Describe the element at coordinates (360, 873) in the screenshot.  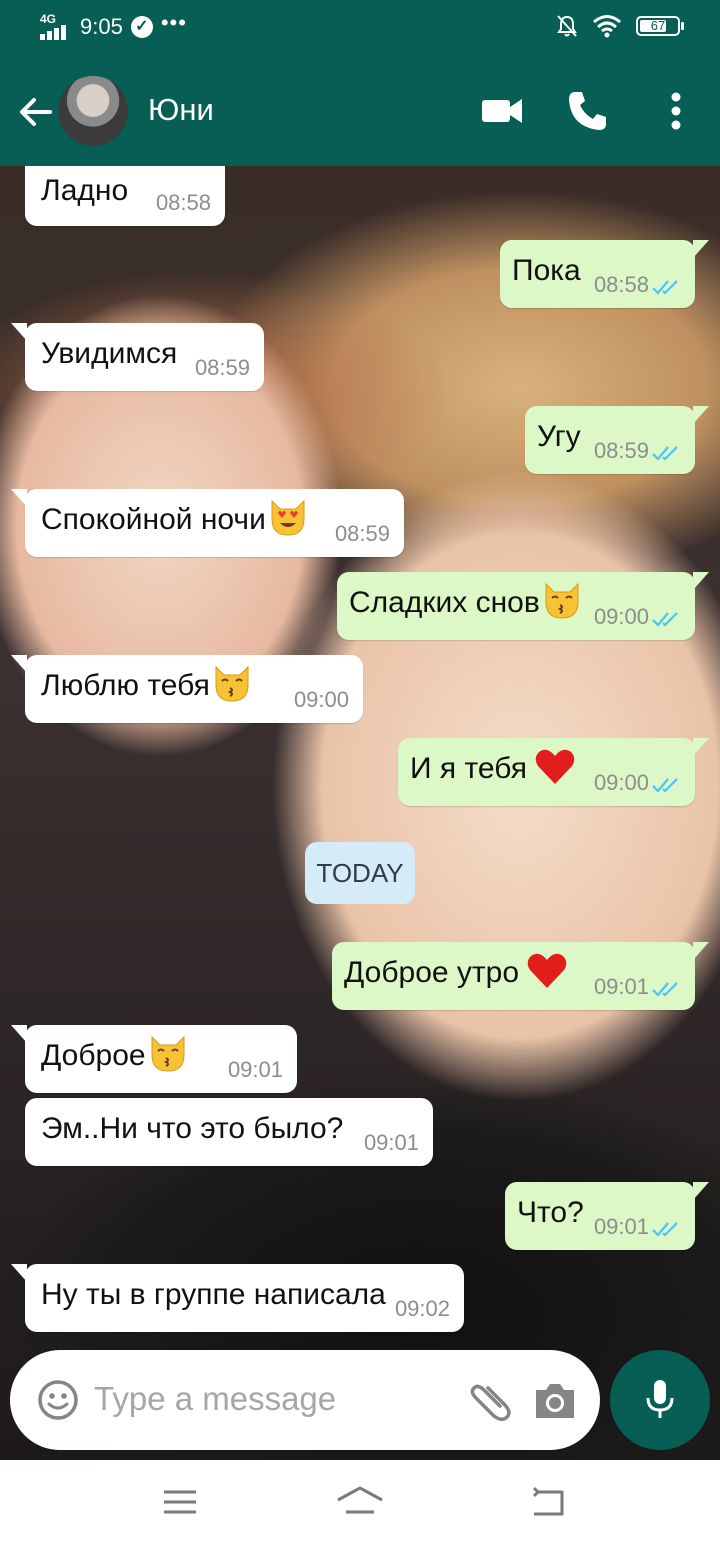
I see `date-divider: TODAY` at that location.